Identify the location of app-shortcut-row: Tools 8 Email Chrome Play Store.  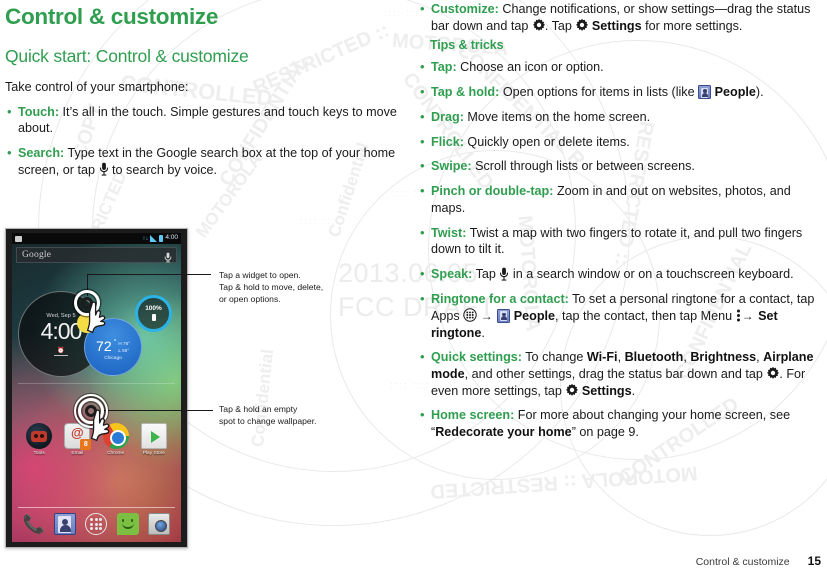
(96, 439).